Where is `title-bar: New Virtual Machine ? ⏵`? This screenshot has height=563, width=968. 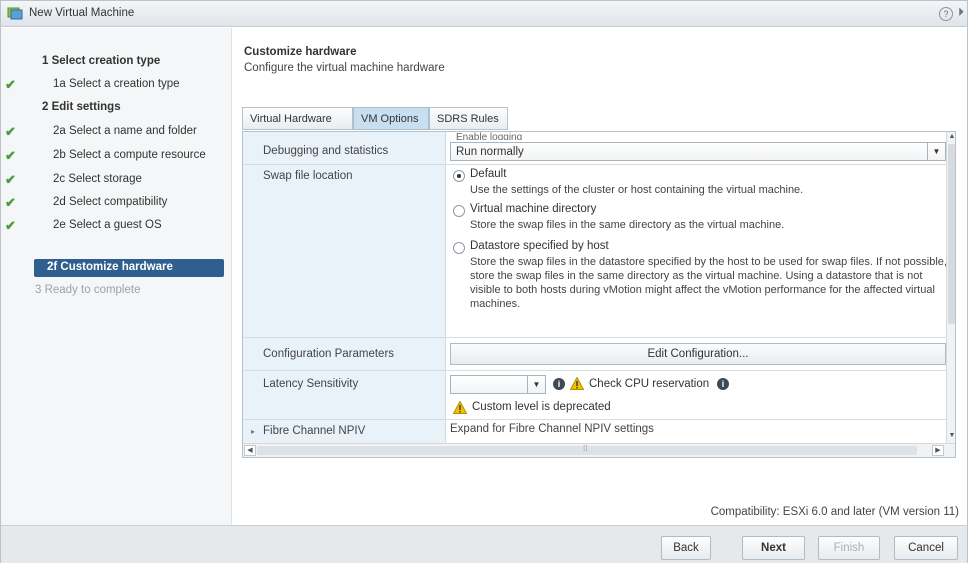 title-bar: New Virtual Machine ? ⏵ is located at coordinates (484, 14).